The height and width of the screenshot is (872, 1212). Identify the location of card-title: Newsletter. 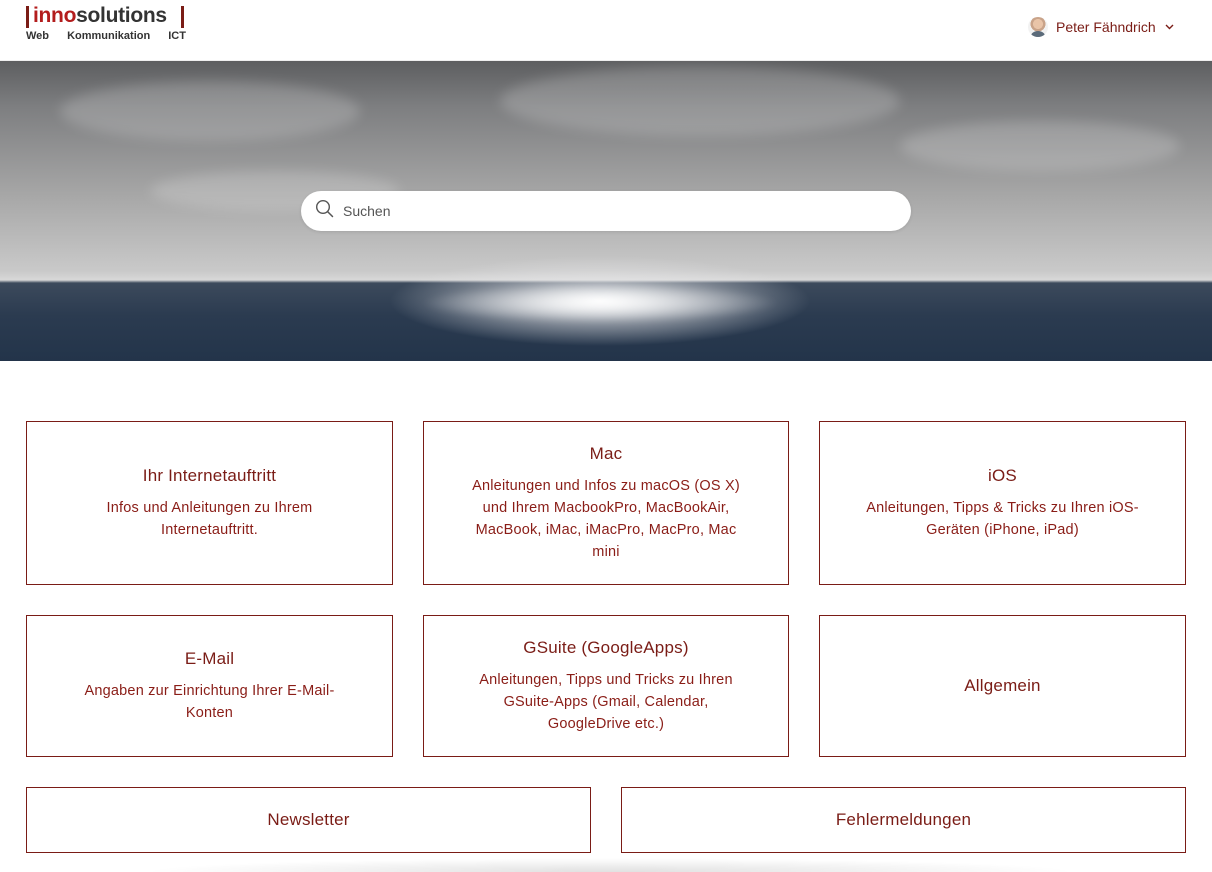
(308, 819).